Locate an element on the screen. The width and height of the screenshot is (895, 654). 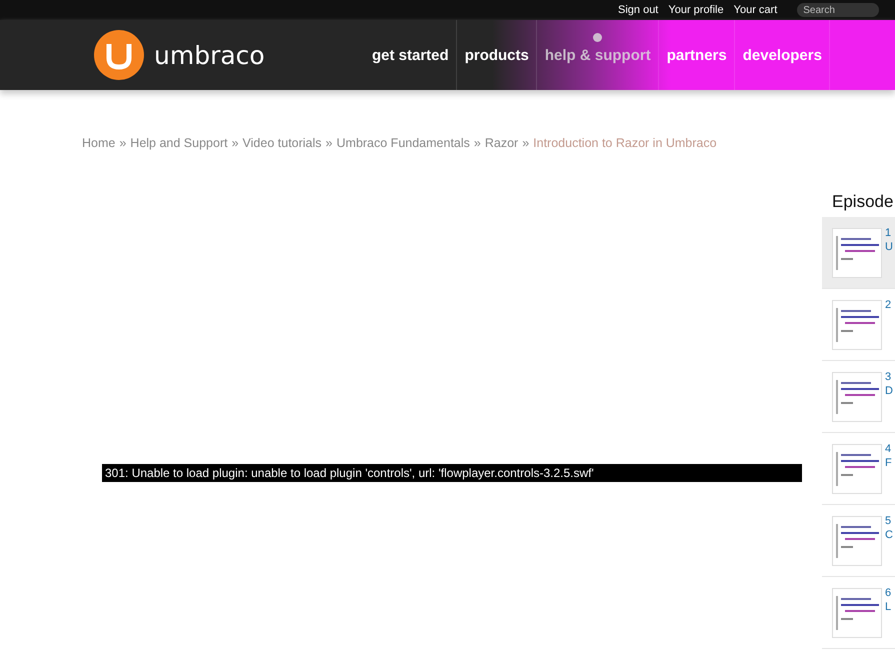
nav-item: get started is located at coordinates (410, 55).